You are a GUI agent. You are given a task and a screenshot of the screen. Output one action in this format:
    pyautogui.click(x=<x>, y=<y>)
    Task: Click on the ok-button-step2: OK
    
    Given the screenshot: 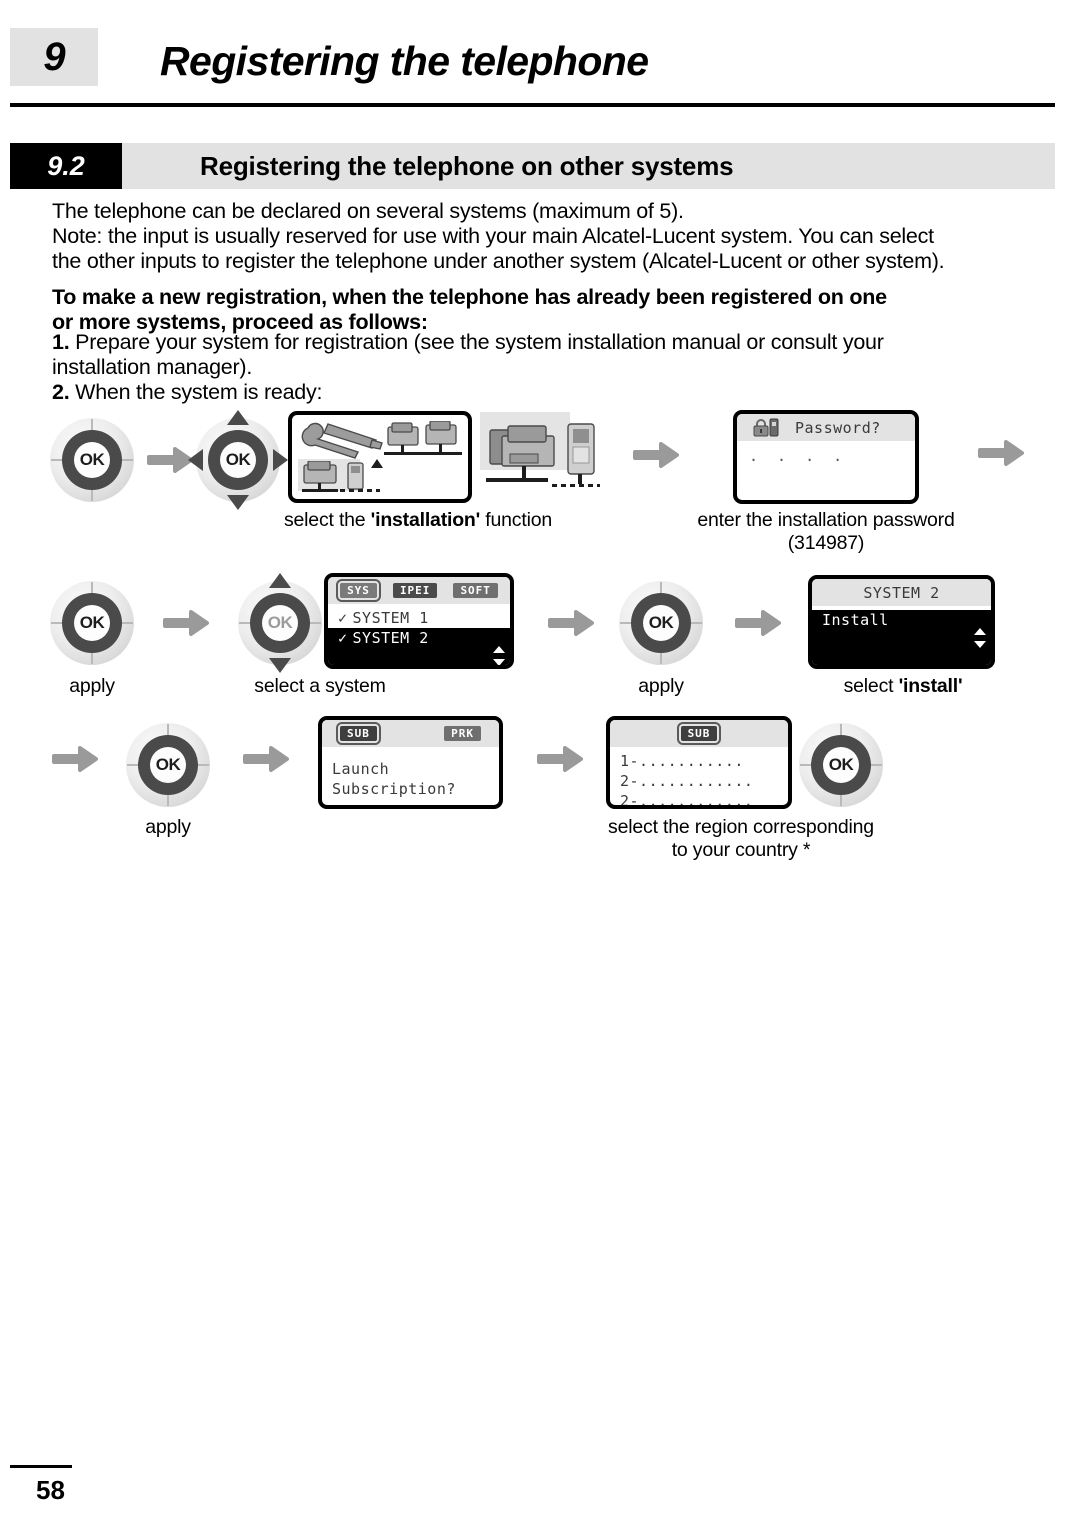 What is the action you would take?
    pyautogui.click(x=92, y=623)
    